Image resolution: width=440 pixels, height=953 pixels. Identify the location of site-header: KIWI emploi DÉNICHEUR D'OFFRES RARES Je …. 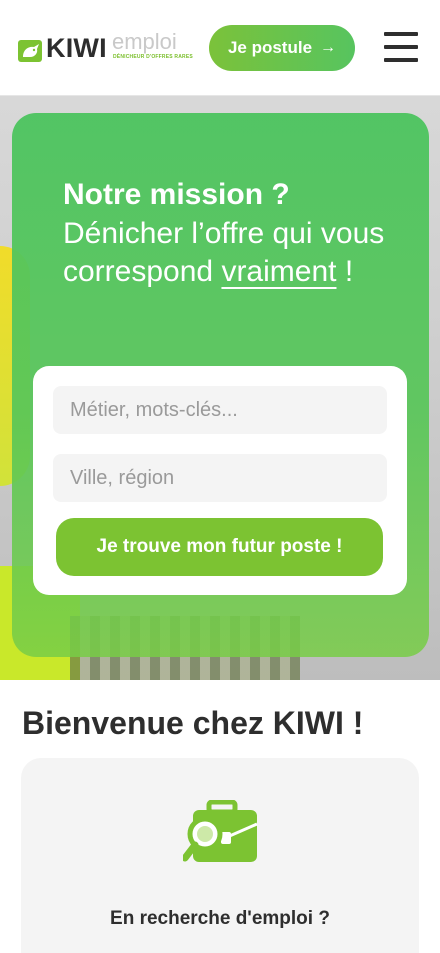
(220, 48).